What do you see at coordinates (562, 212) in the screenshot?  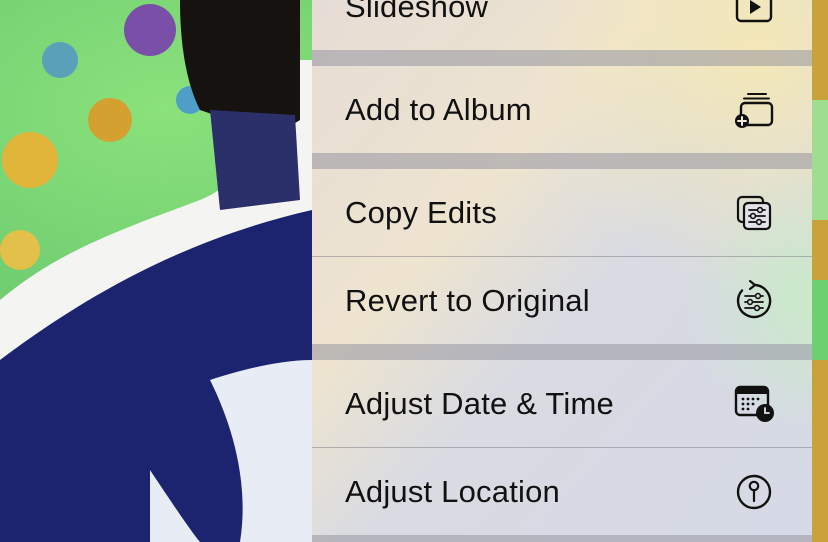 I see `menu-item-copy-edits: Copy Edits` at bounding box center [562, 212].